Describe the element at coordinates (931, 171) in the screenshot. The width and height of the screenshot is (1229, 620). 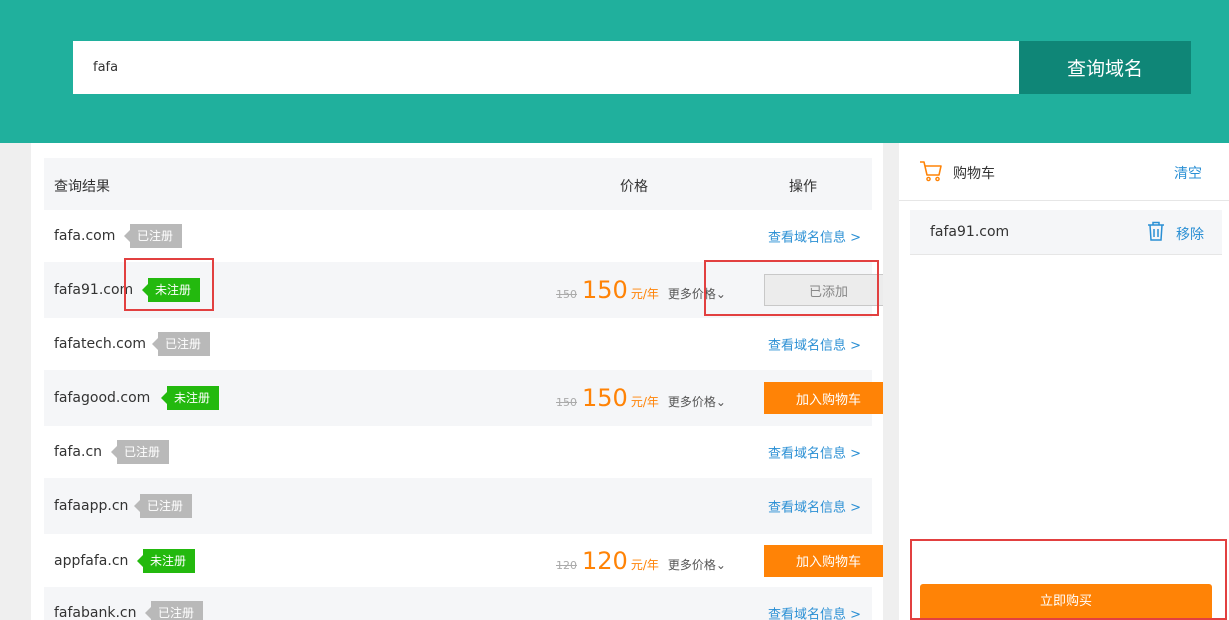
I see `cart-icon` at that location.